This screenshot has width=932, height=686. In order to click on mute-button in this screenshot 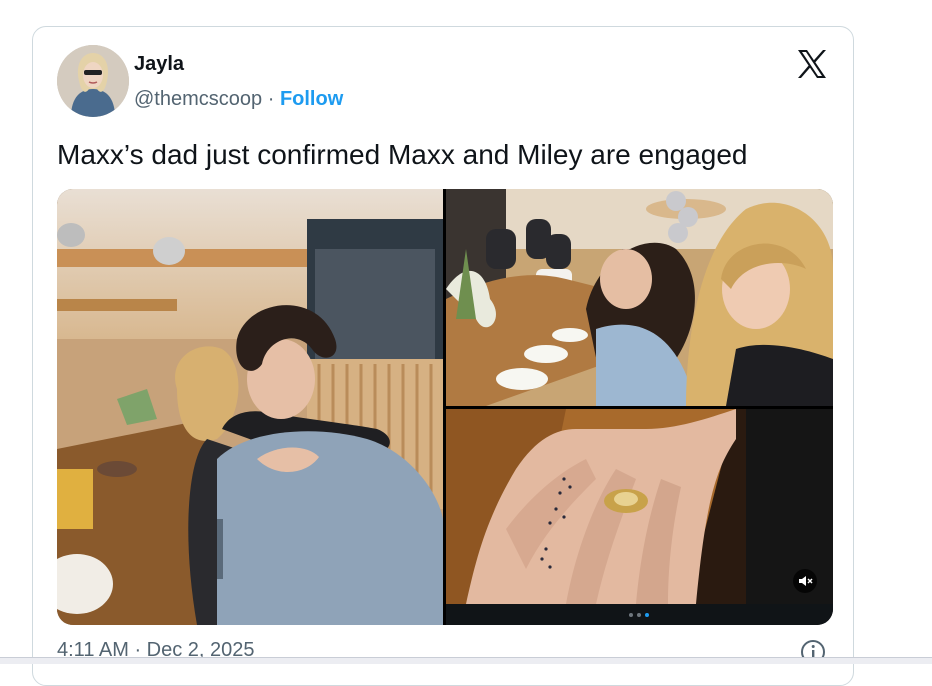, I will do `click(805, 581)`.